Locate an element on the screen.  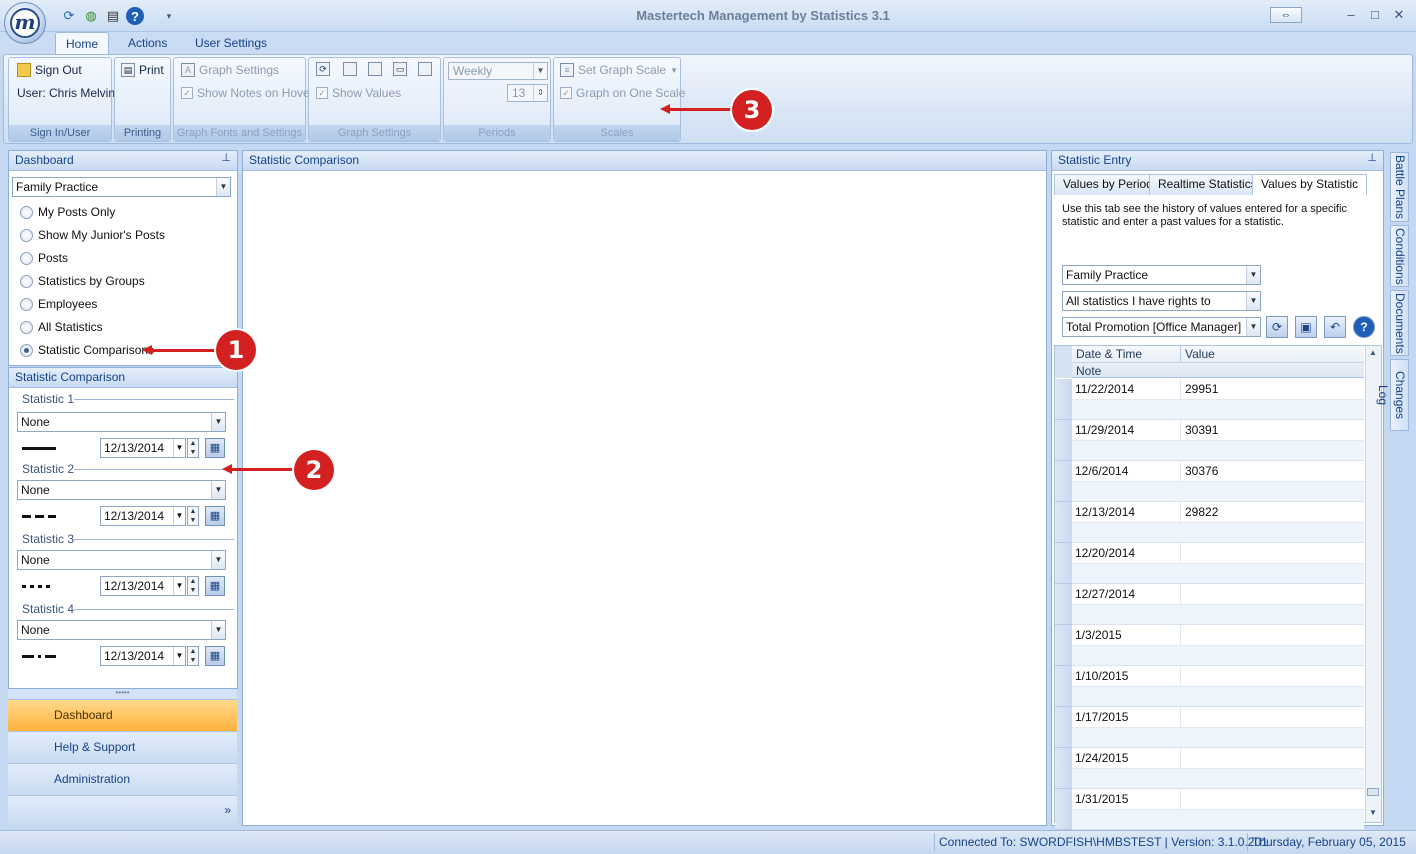
table-row: 12/6/2014 30376 is located at coordinates (1209, 481).